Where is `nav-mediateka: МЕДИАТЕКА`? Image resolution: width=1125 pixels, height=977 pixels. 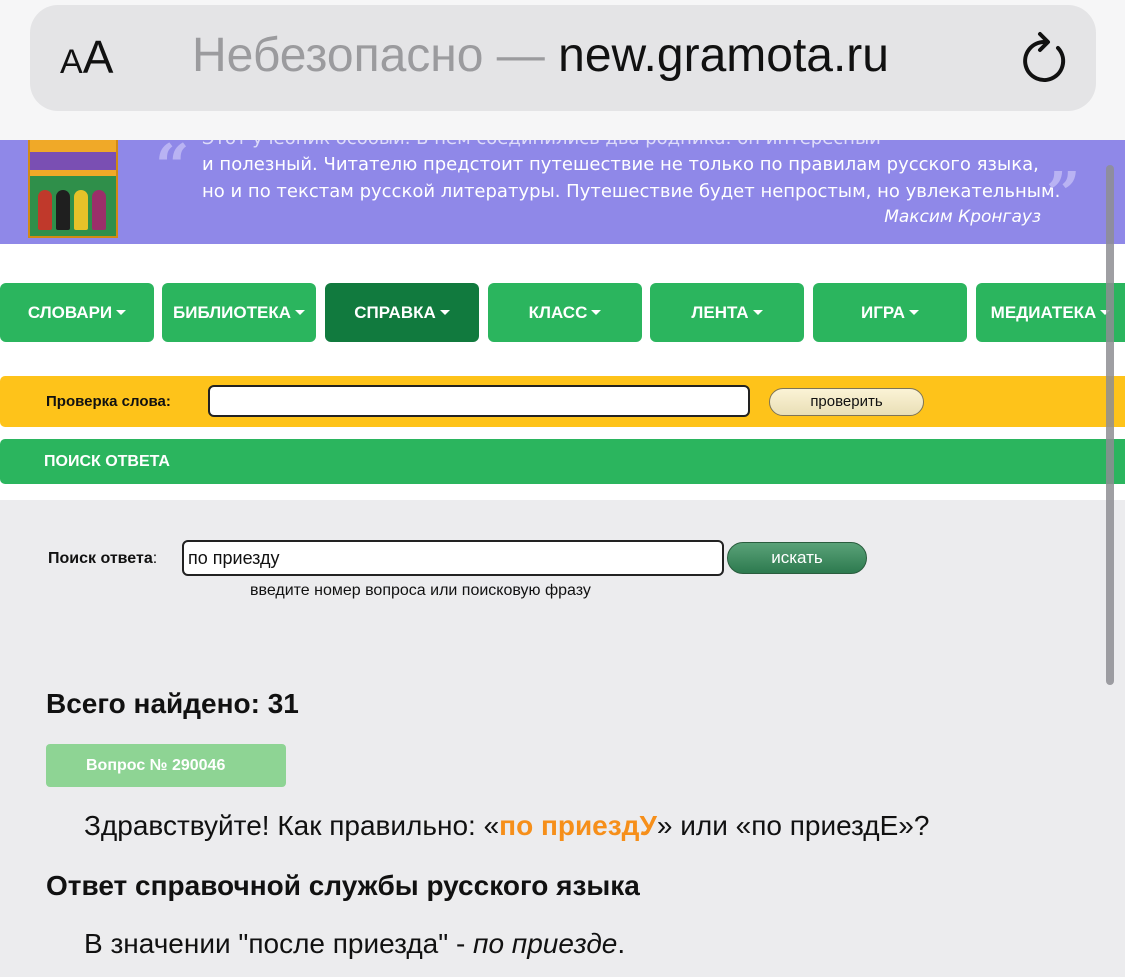
nav-mediateka: МЕДИАТЕКА is located at coordinates (1050, 312).